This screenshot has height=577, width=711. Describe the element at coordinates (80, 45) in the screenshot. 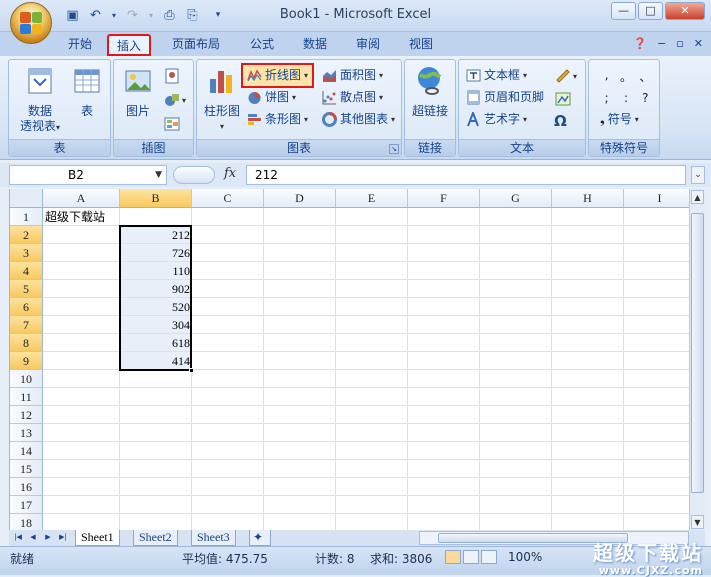

I see `tab-home: 开始` at that location.